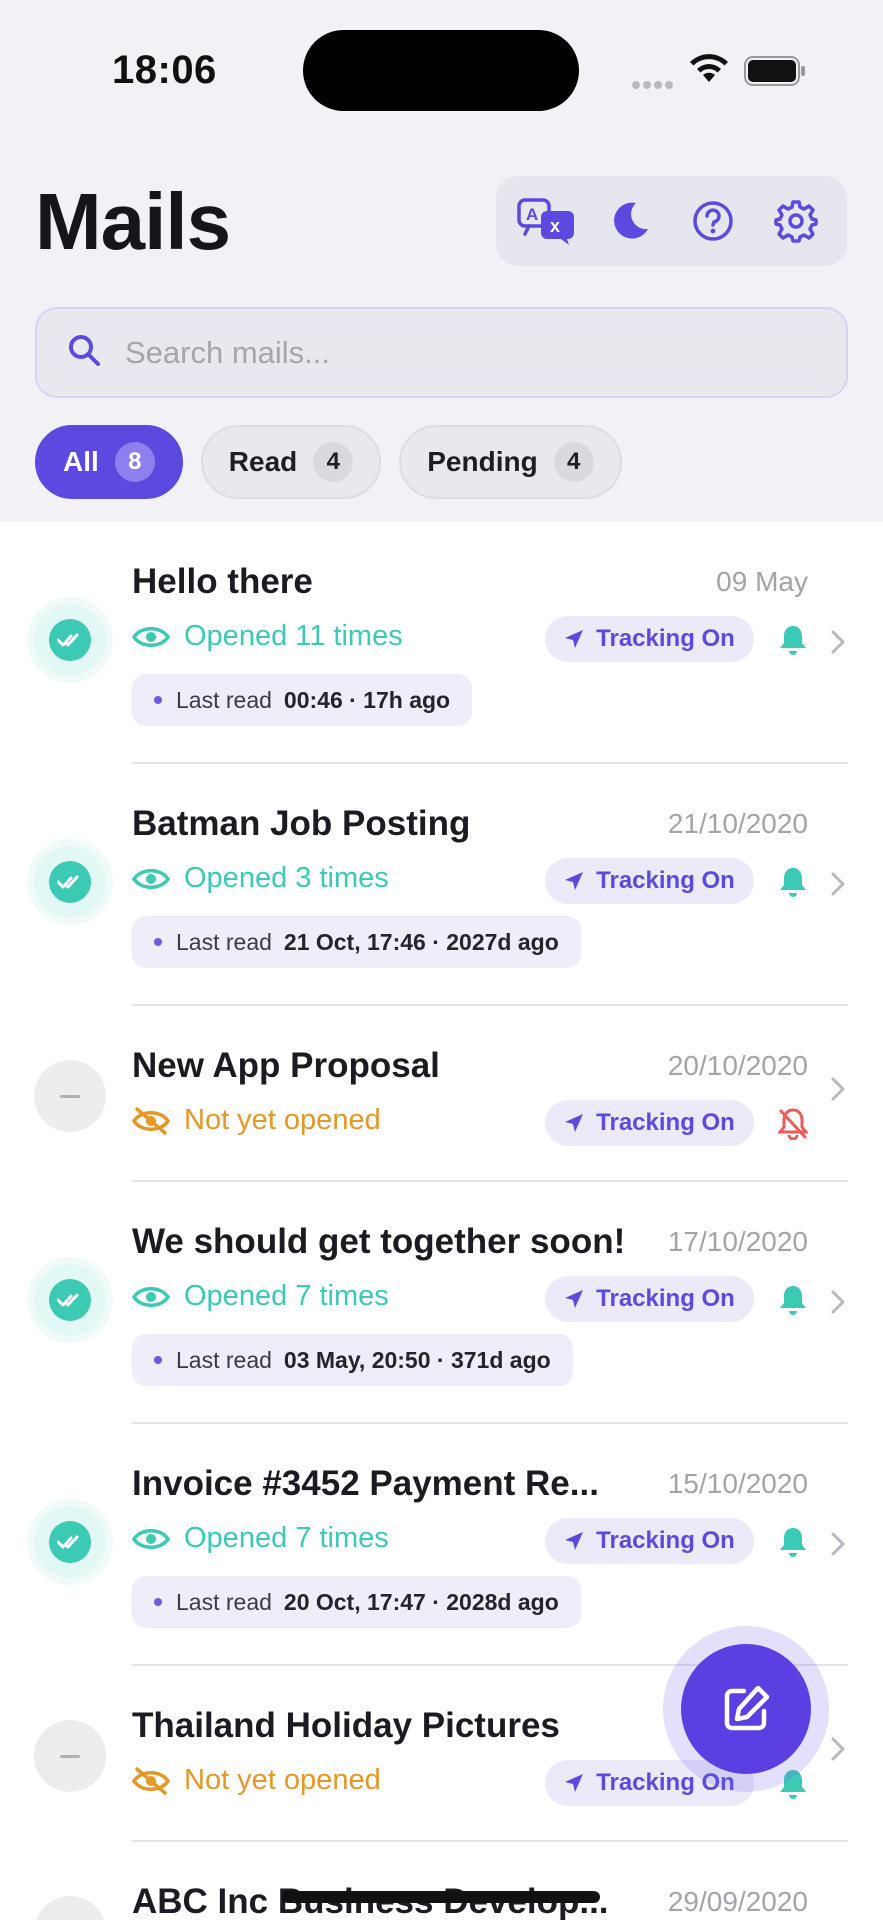 The image size is (883, 1920). I want to click on svg-text: A, so click(532, 214).